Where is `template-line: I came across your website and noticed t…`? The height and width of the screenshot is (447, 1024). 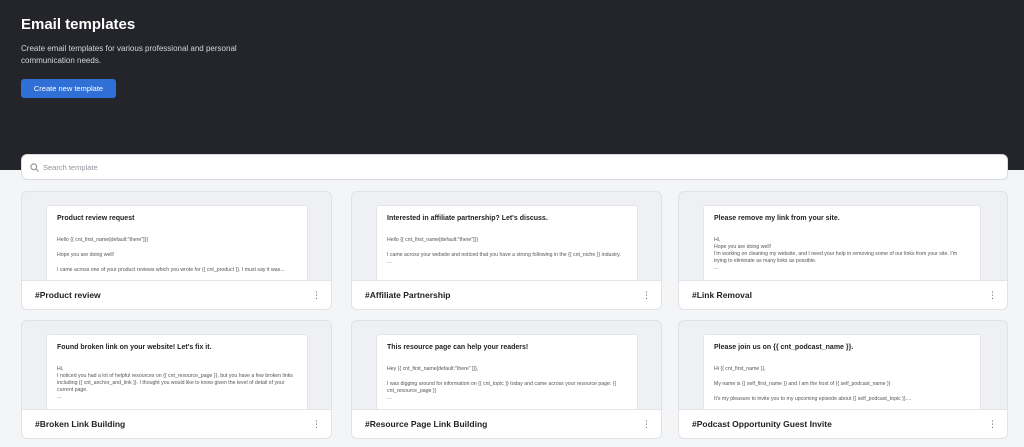
template-line: I came across your website and noticed t… is located at coordinates (504, 255).